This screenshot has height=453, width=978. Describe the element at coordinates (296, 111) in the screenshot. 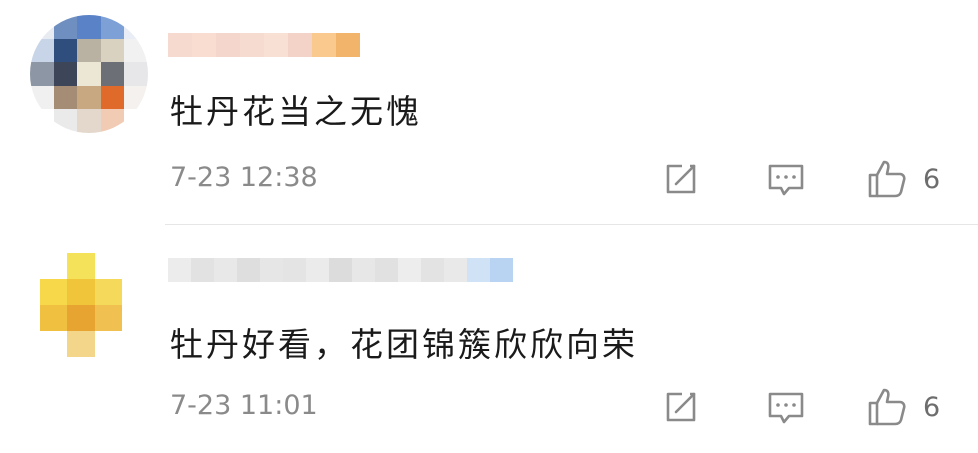

I see `comment-text: 牡丹花当之无愧` at that location.